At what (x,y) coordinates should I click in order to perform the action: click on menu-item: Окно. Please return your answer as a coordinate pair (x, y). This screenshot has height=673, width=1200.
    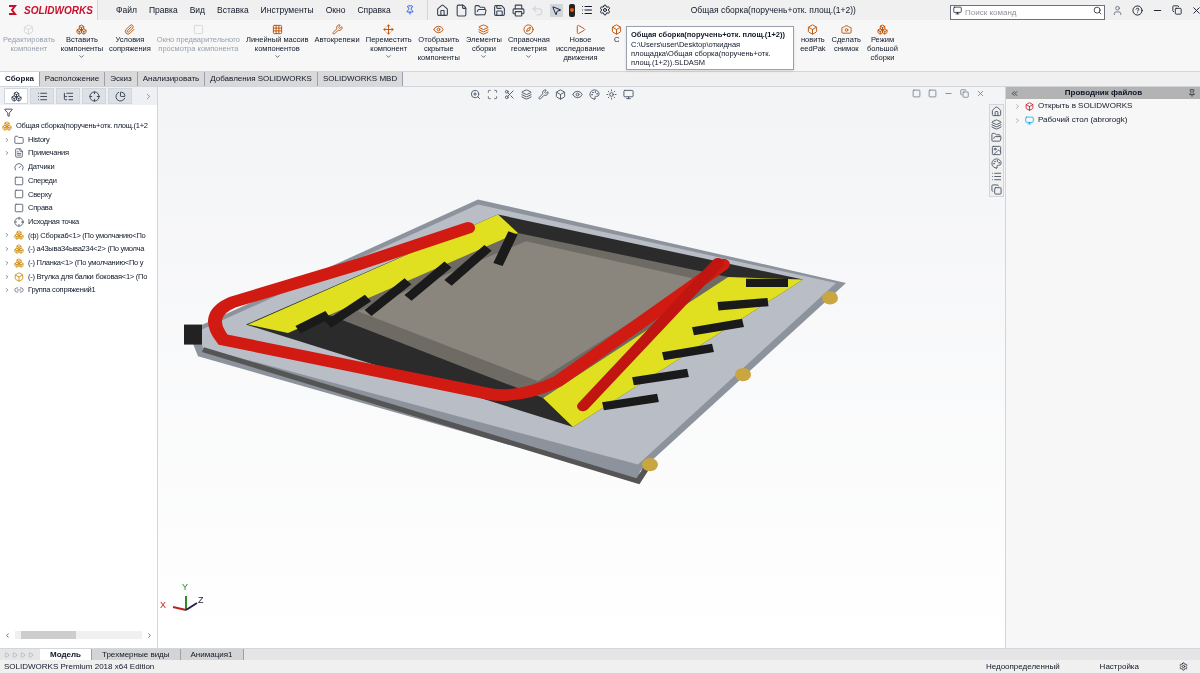
    Looking at the image, I should click on (335, 10).